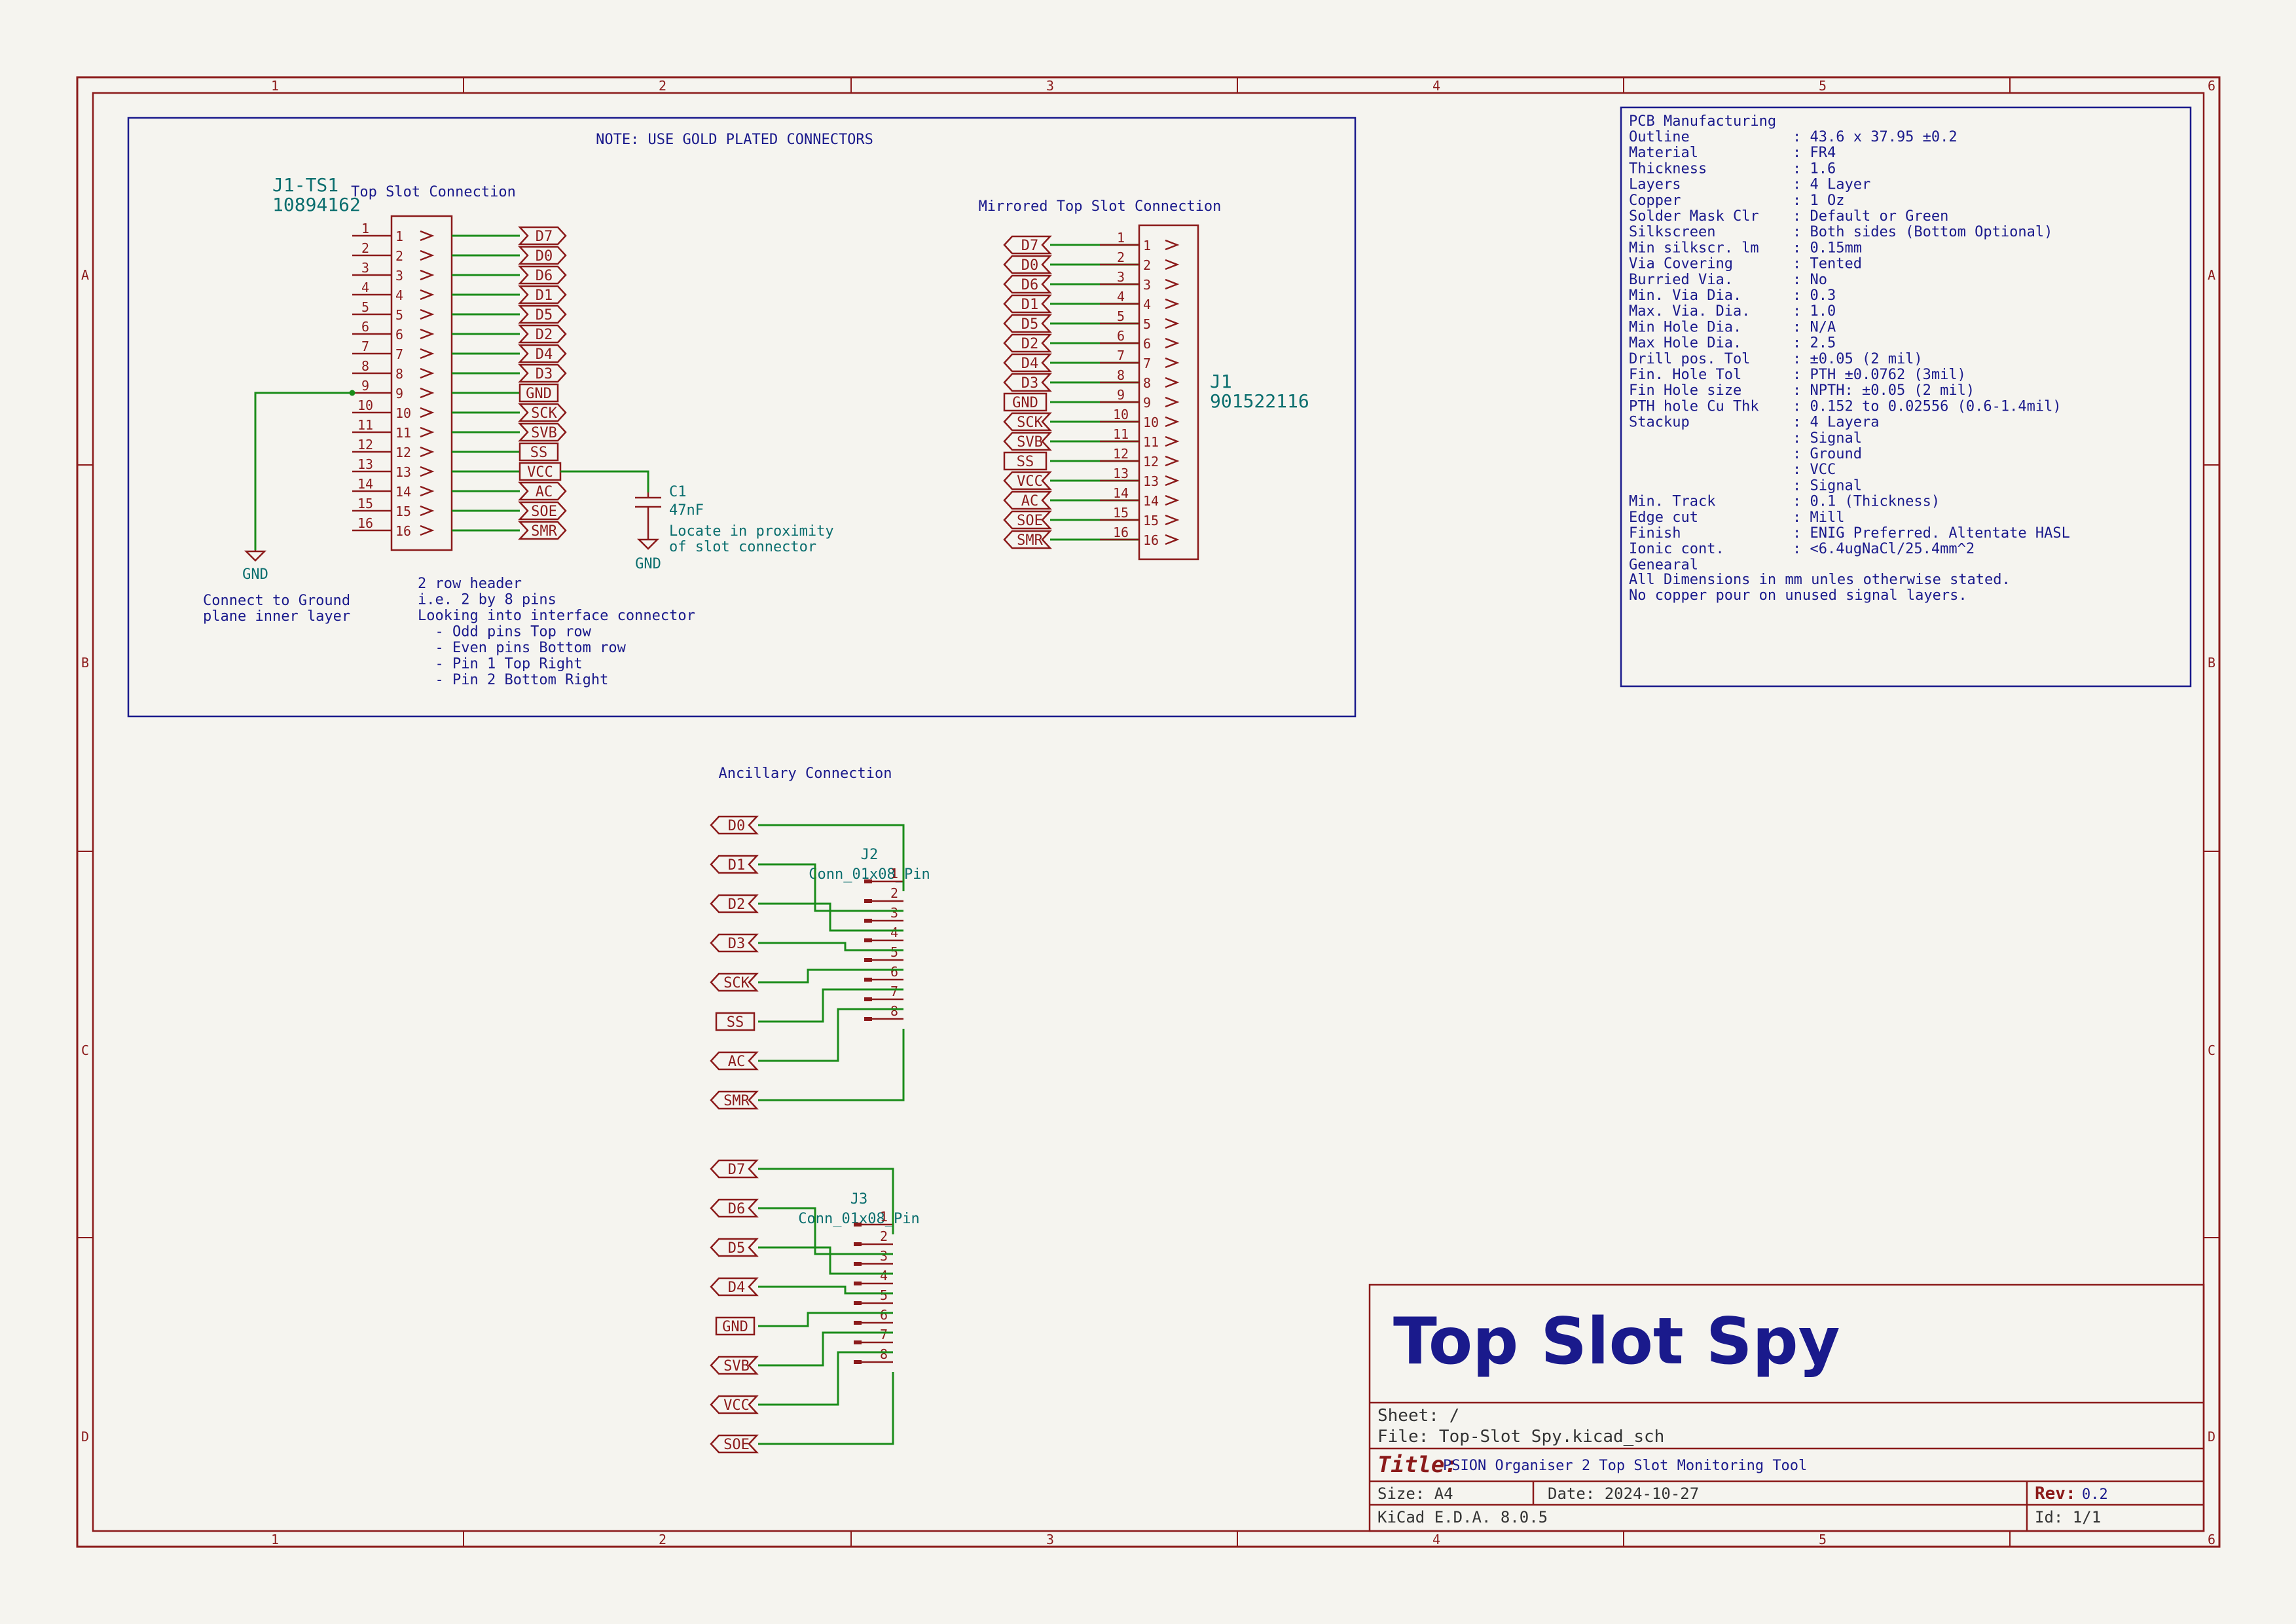 The width and height of the screenshot is (2296, 1624). Describe the element at coordinates (1655, 185) in the screenshot. I see `pcb-row-key: Layers` at that location.